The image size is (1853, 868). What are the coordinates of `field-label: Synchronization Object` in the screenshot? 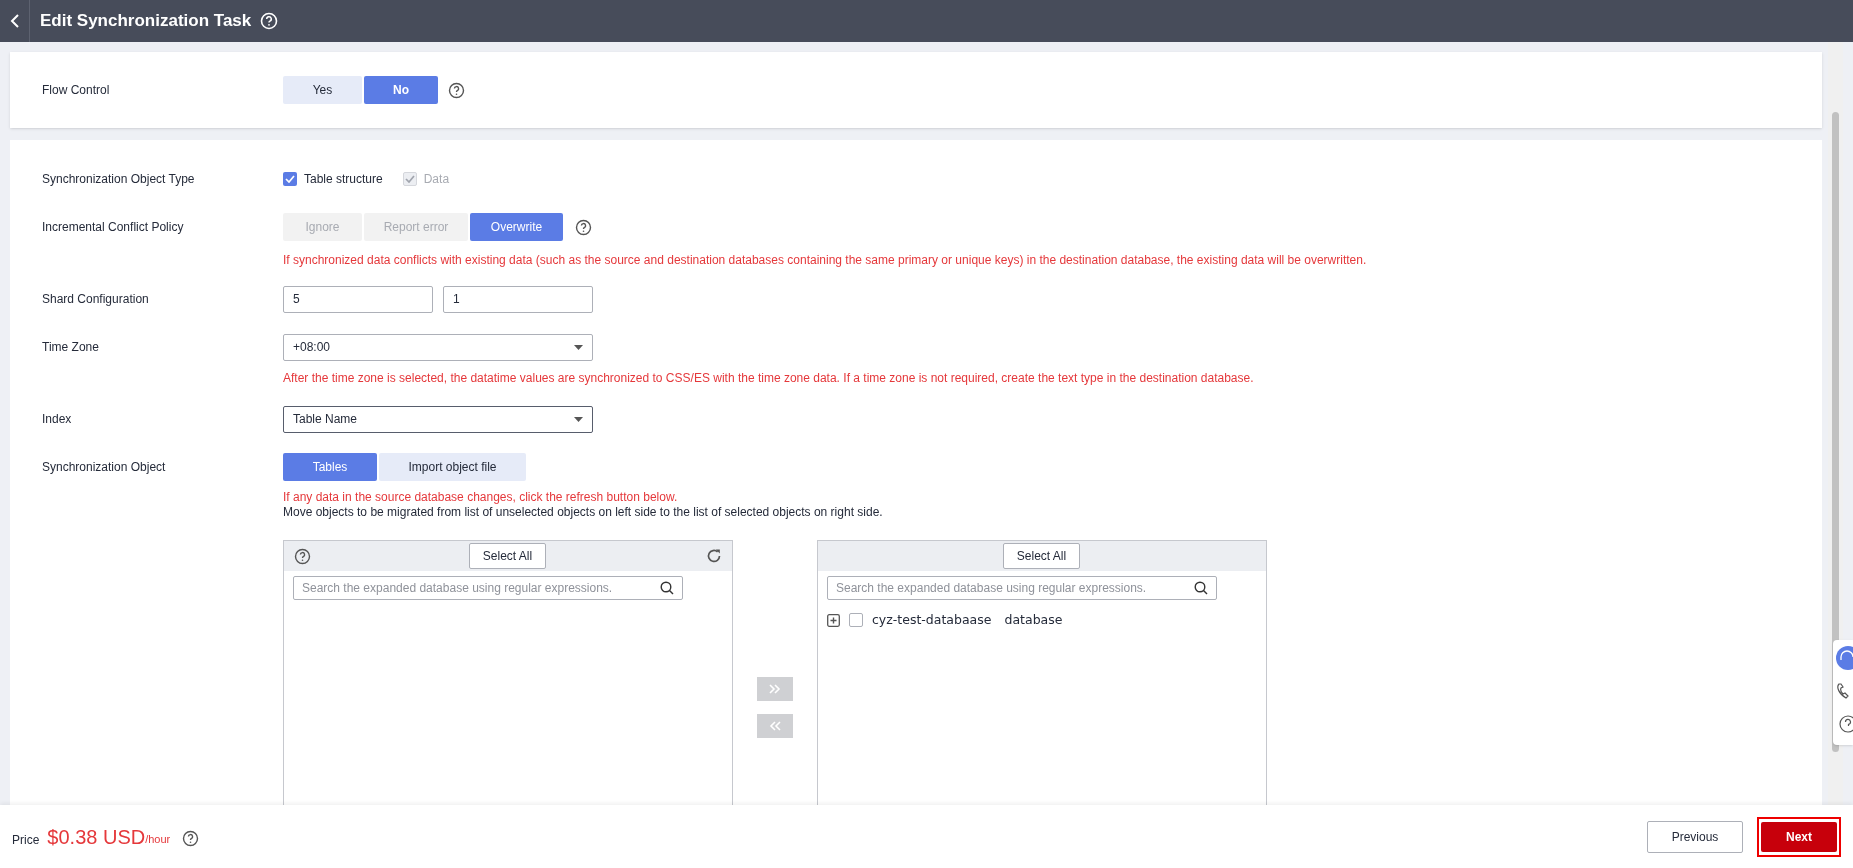 It's located at (104, 467).